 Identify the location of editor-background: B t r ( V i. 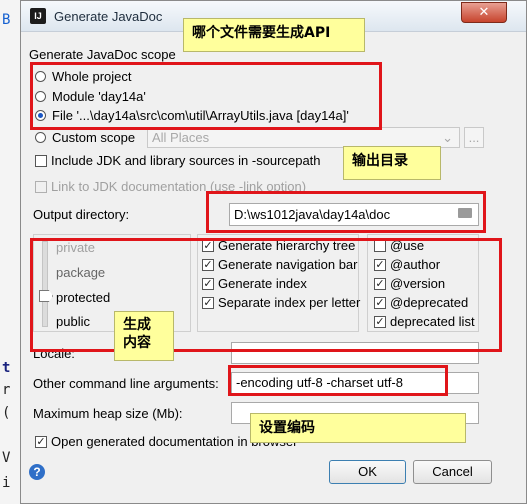
(10, 252).